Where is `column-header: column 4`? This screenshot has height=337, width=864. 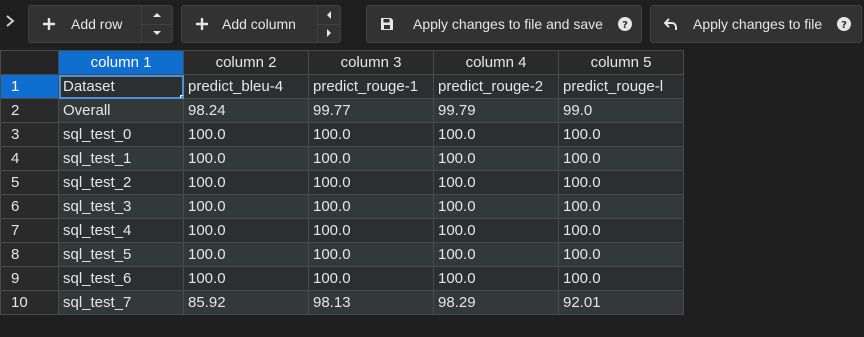 column-header: column 4 is located at coordinates (496, 62).